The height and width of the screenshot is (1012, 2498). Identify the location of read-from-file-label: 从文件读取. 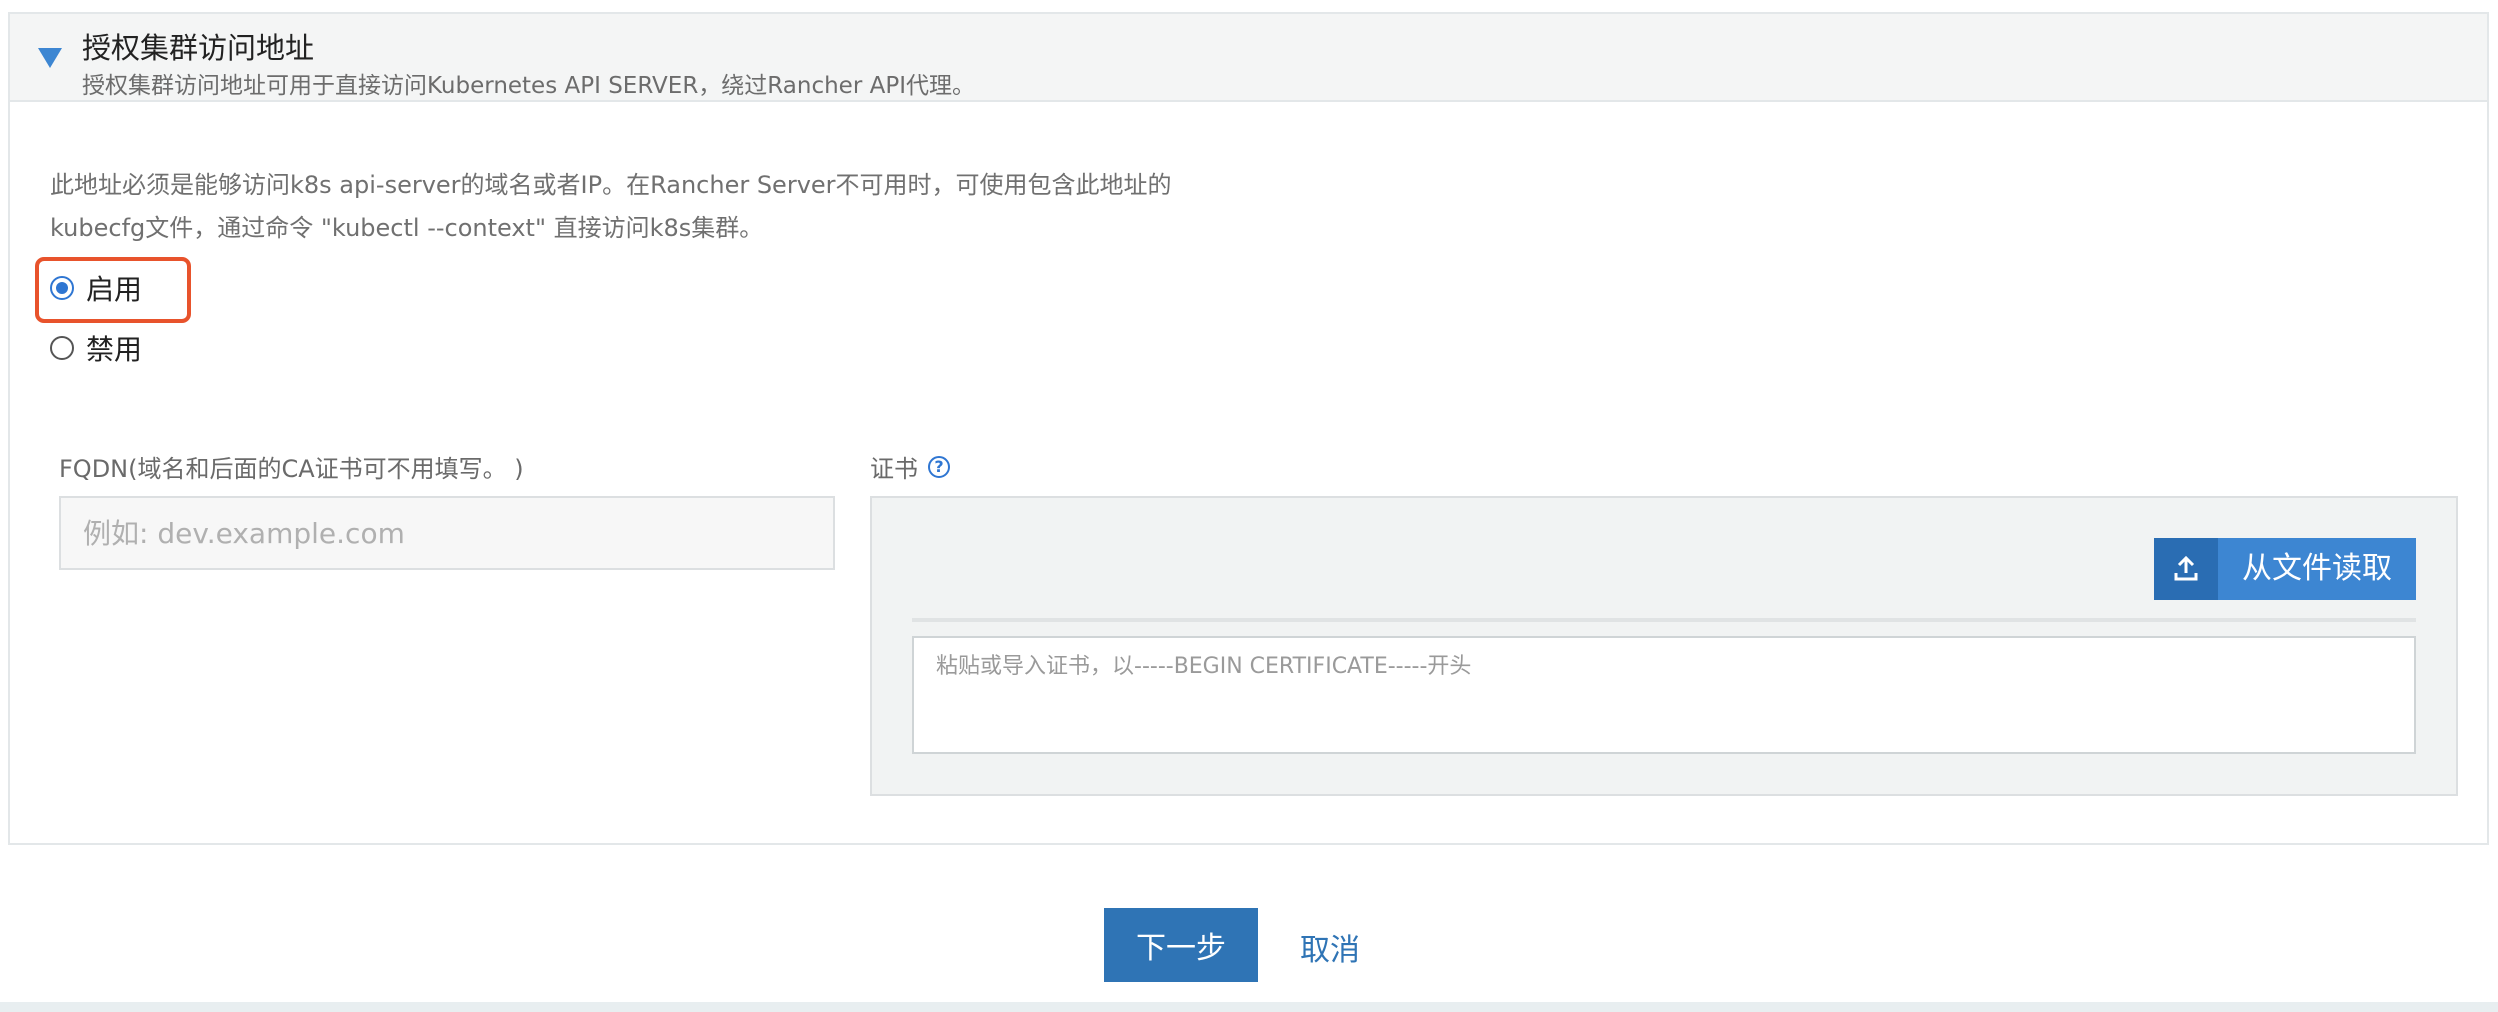
(2317, 568).